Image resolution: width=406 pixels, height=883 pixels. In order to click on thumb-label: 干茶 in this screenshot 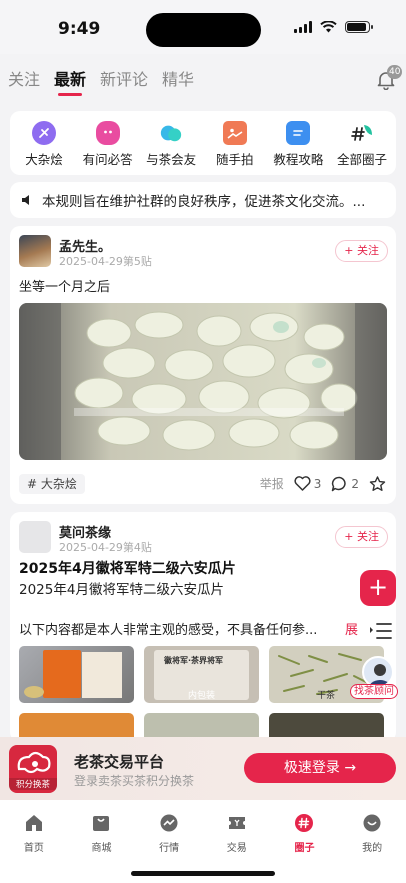, I will do `click(326, 696)`.